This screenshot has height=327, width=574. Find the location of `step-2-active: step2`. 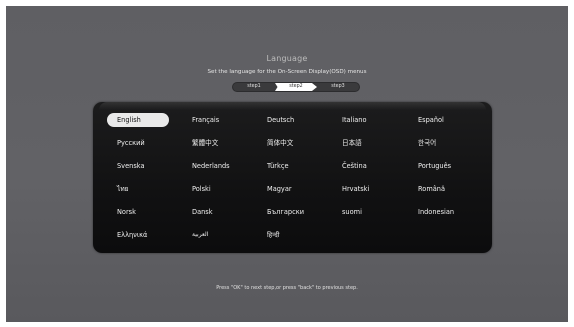

step-2-active: step2 is located at coordinates (296, 87).